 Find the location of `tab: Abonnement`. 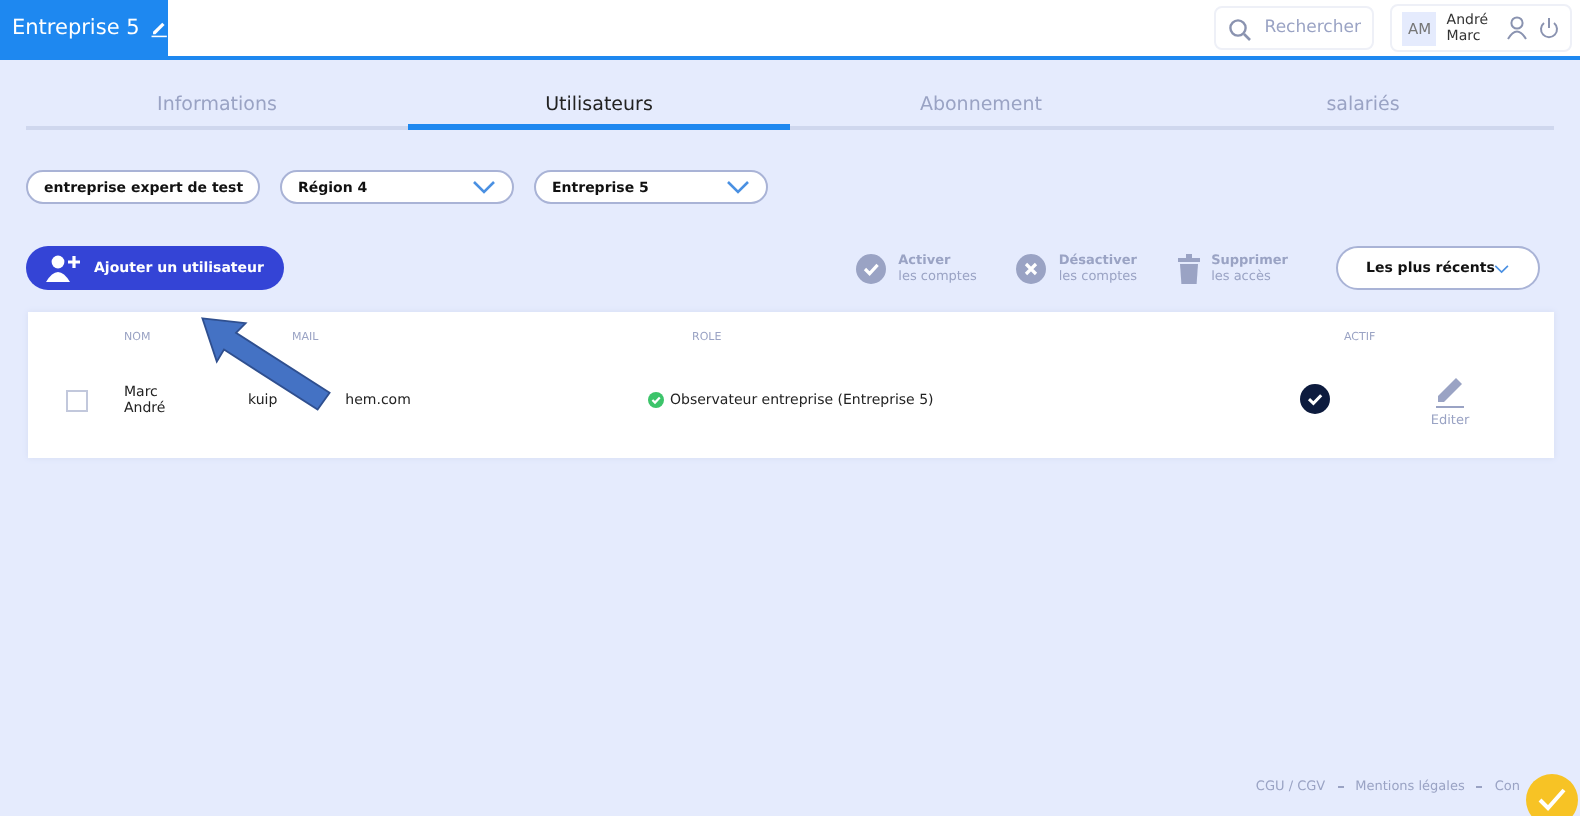

tab: Abonnement is located at coordinates (981, 112).